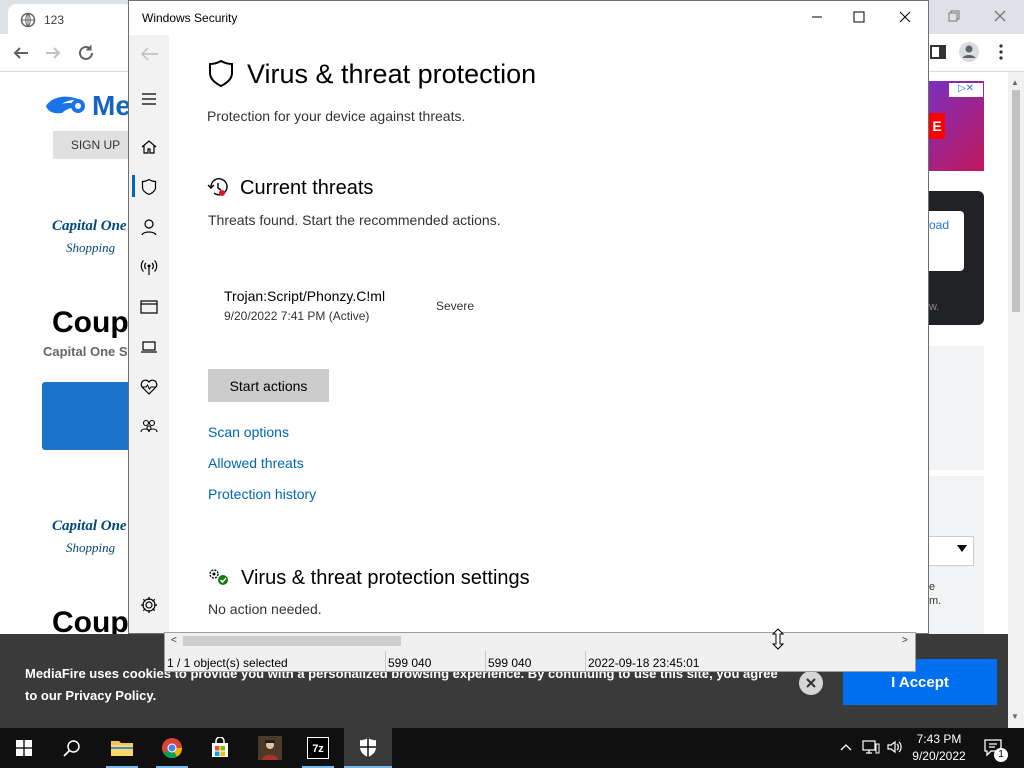 The height and width of the screenshot is (768, 1024). I want to click on maximize-icon, so click(859, 17).